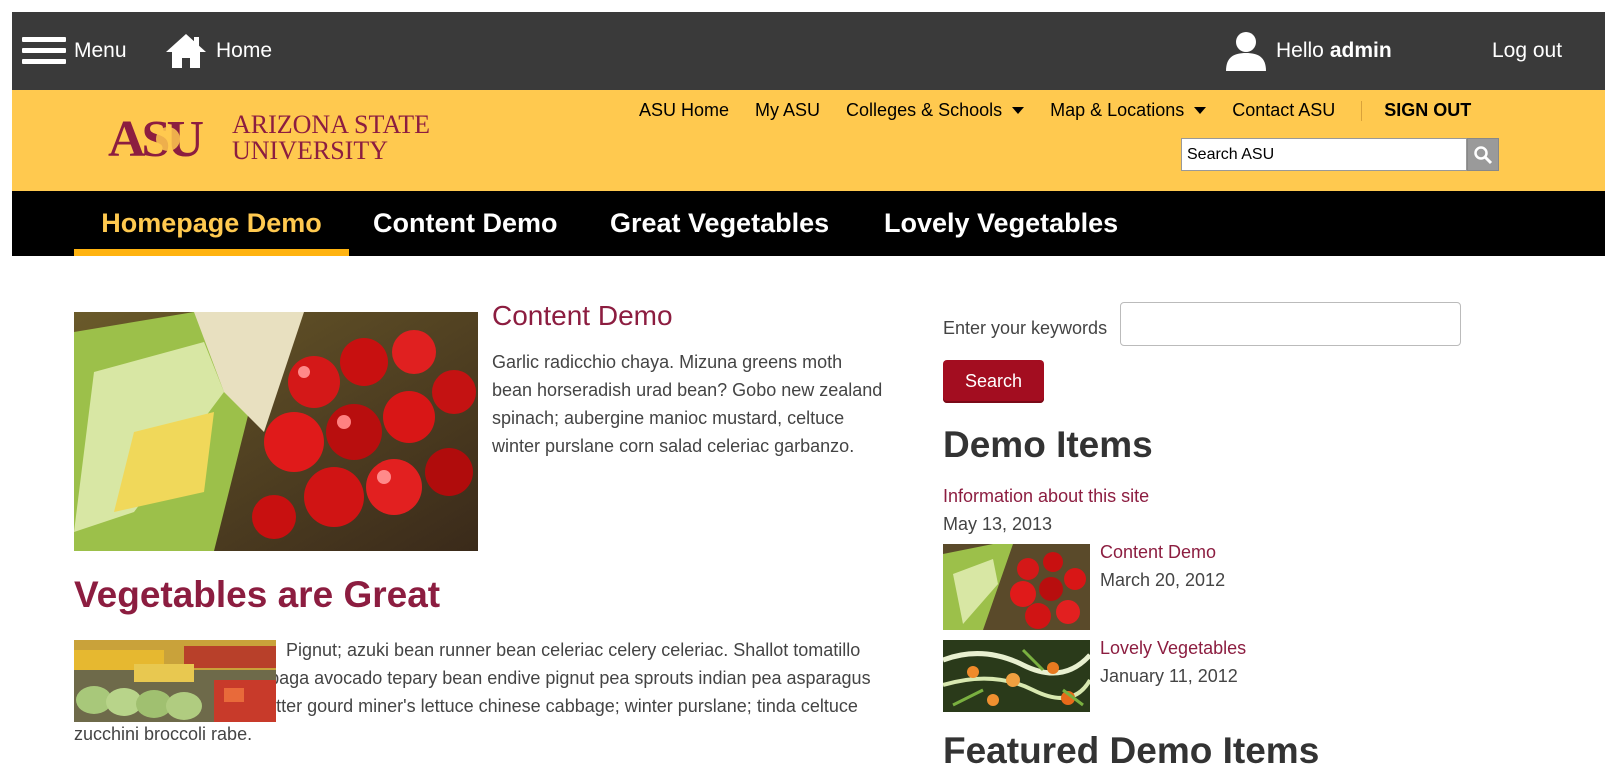 The width and height of the screenshot is (1605, 784). Describe the element at coordinates (310, 150) in the screenshot. I see `logo-text-line2: UNIVERSITY` at that location.